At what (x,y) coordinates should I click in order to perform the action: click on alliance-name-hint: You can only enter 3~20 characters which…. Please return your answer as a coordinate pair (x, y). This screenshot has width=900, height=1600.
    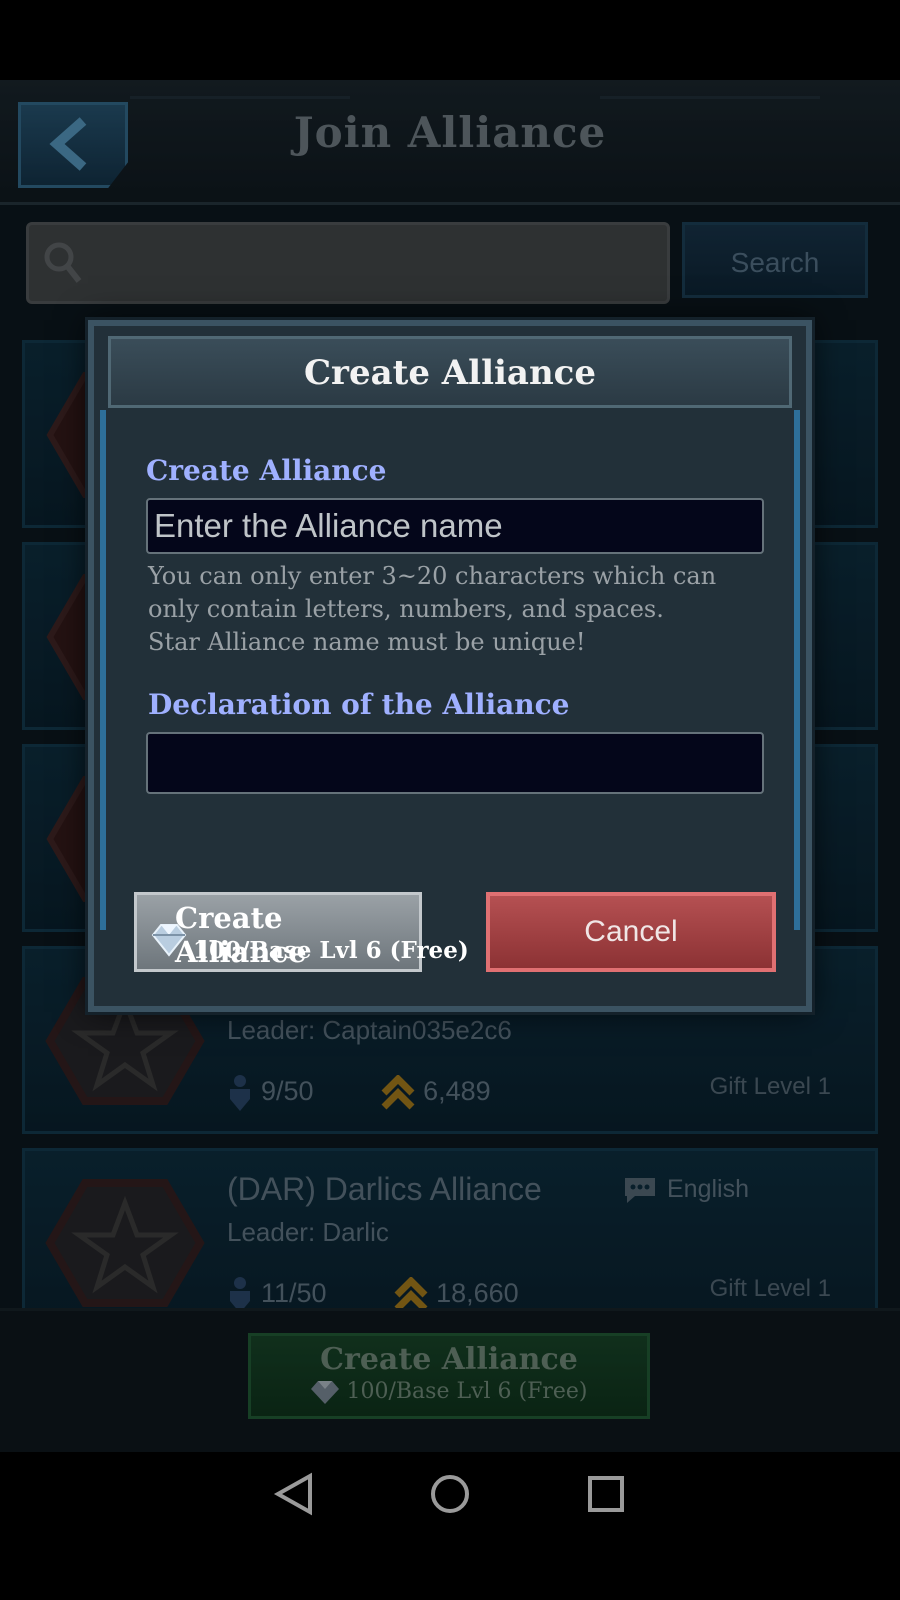
    Looking at the image, I should click on (432, 609).